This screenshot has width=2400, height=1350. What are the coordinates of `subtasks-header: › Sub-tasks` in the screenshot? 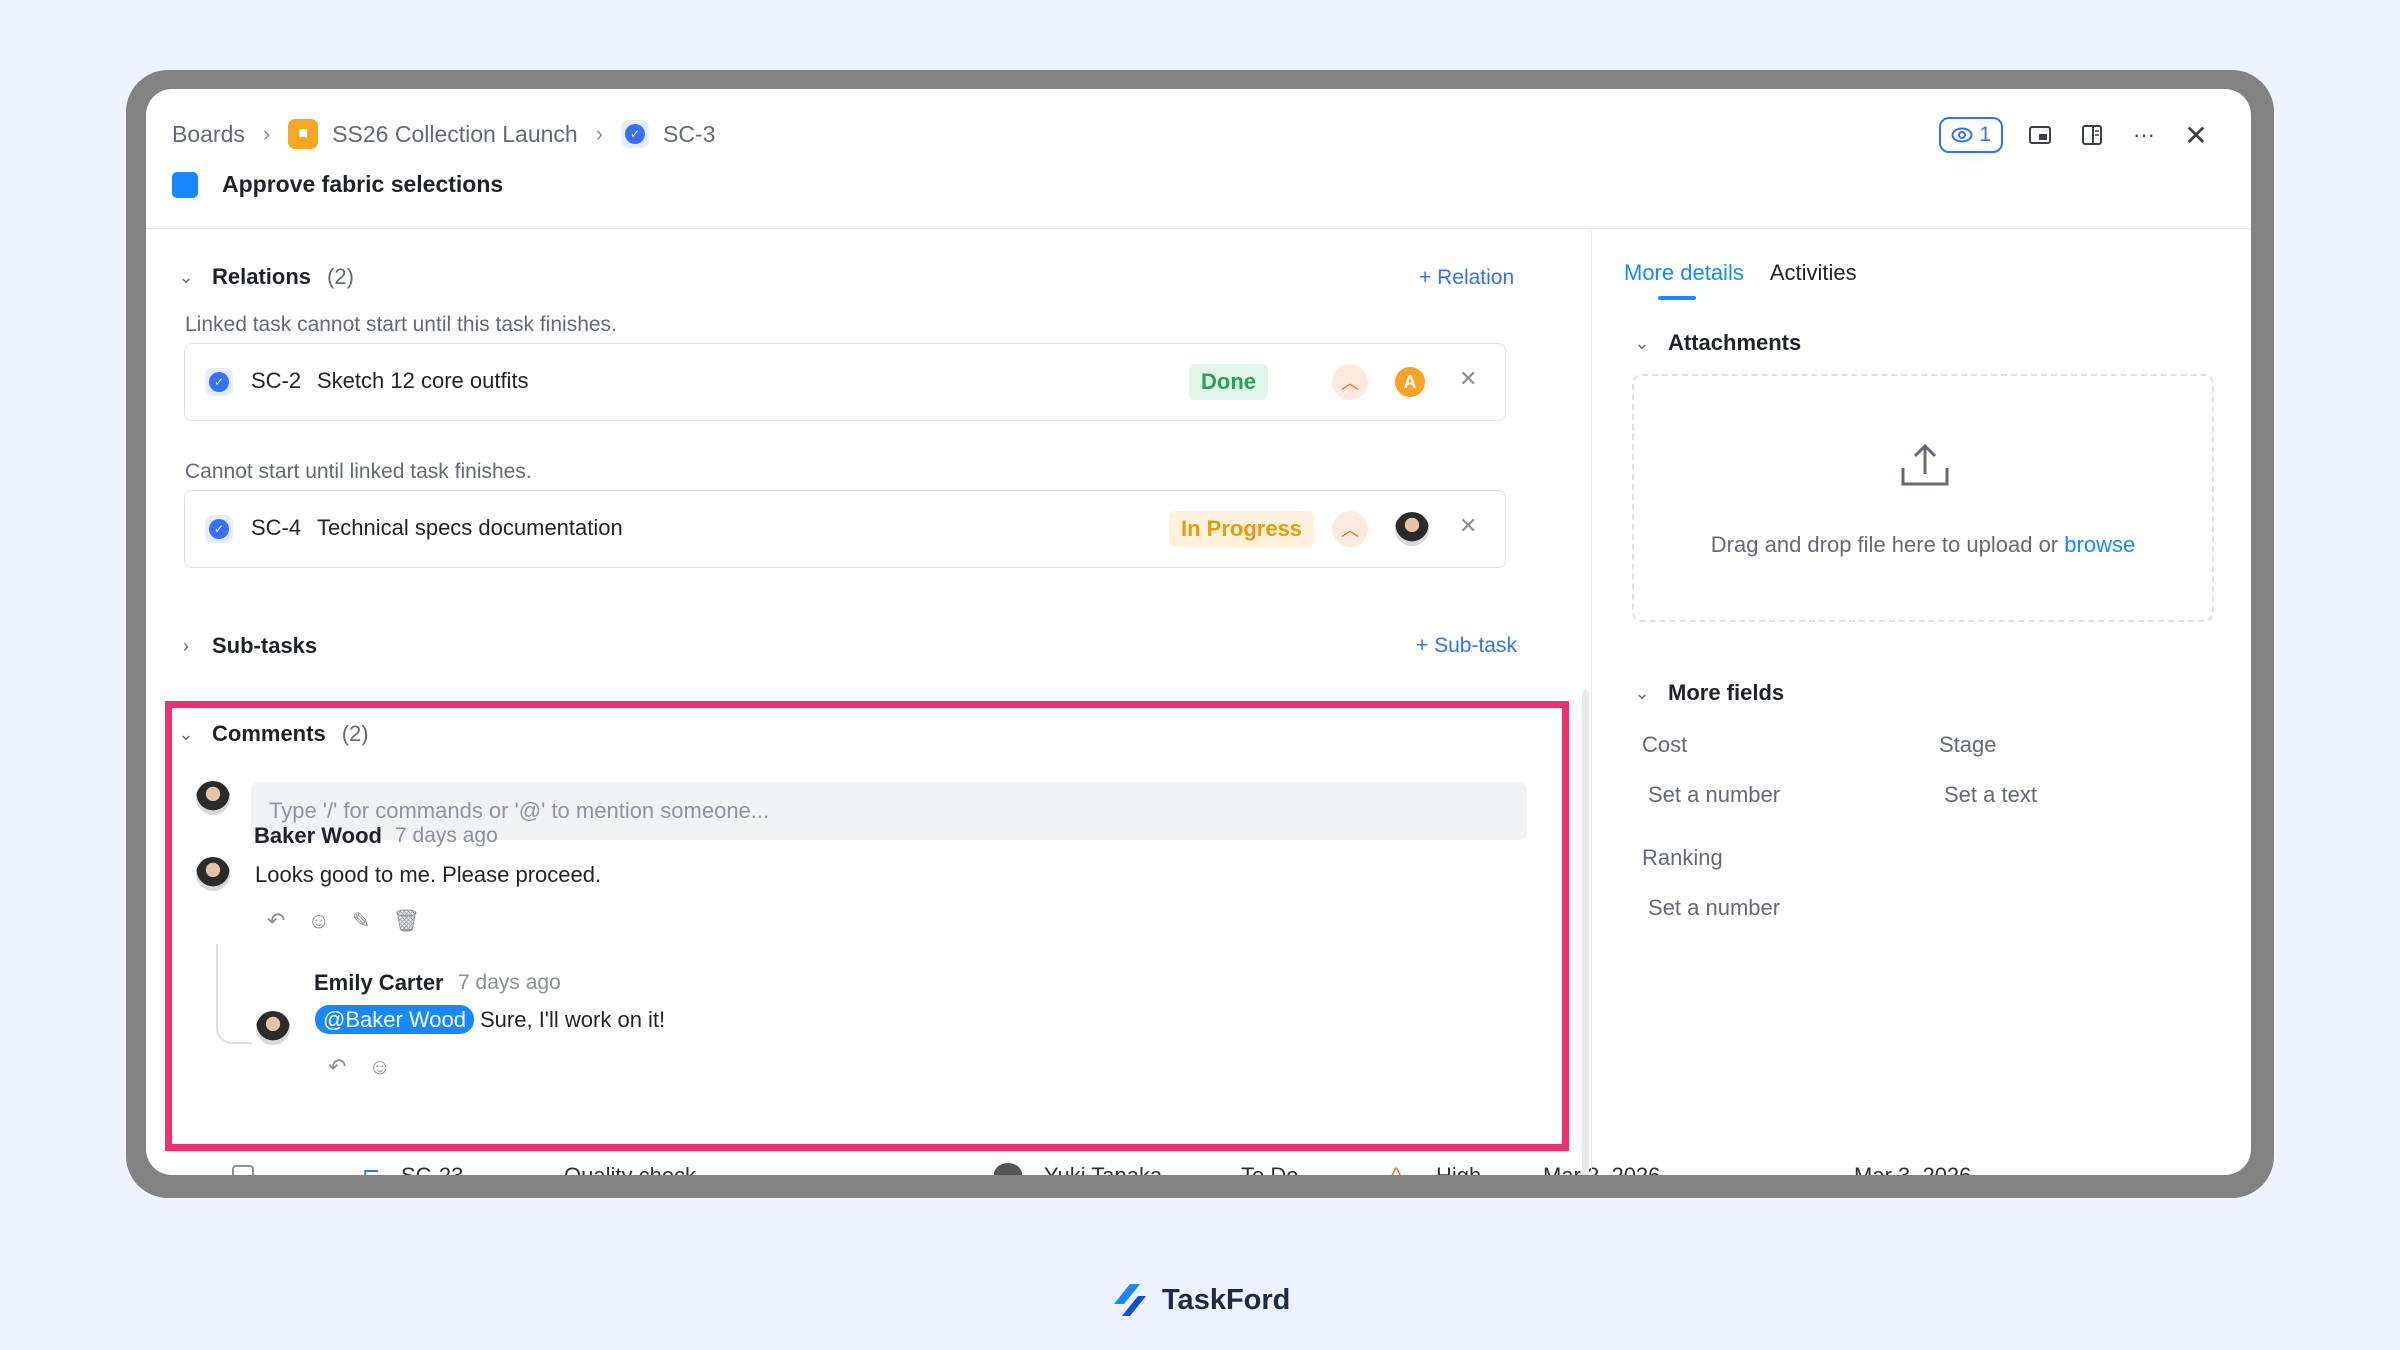 It's located at (246, 646).